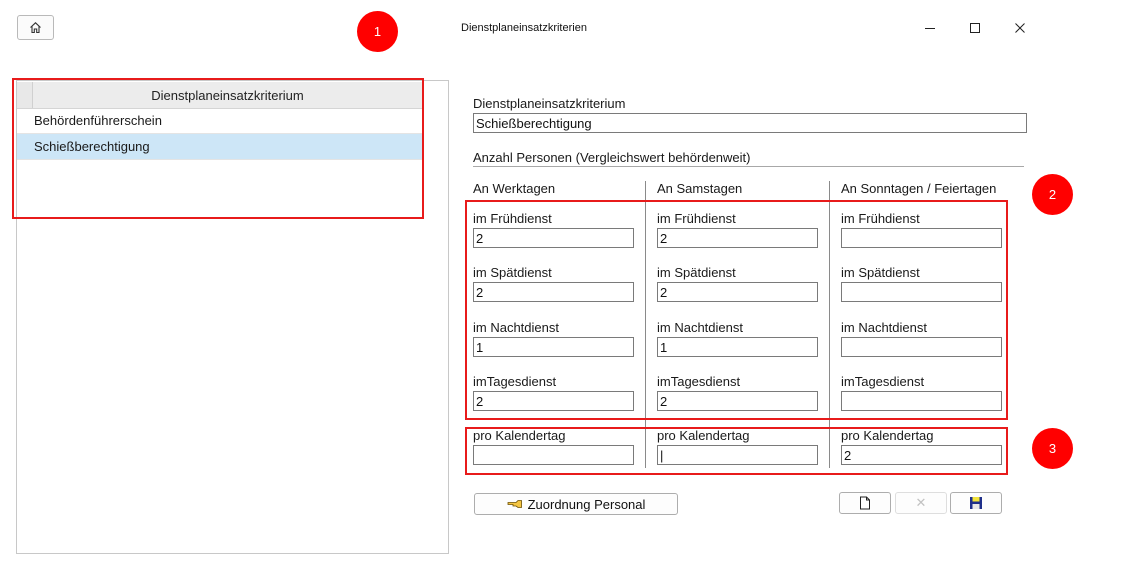  I want to click on hand-pointing-icon, so click(514, 504).